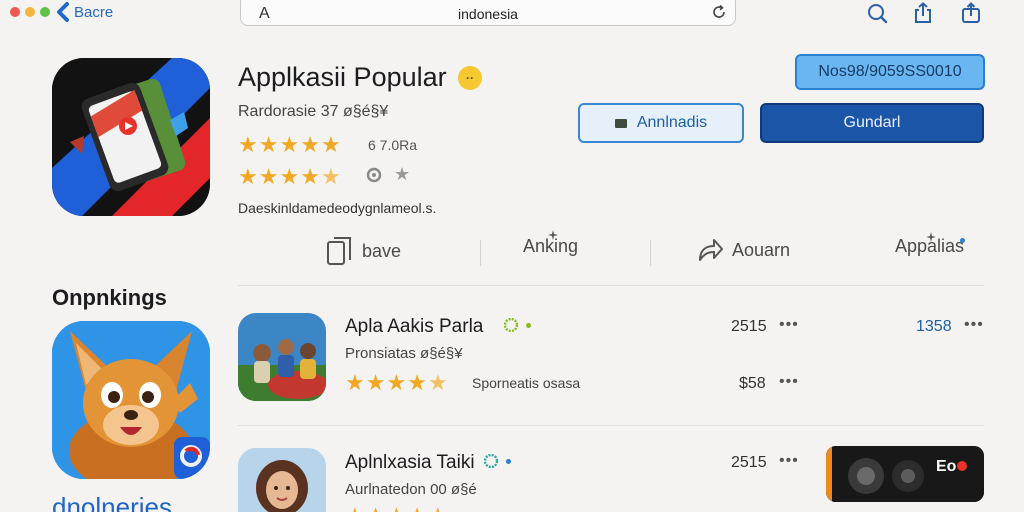 This screenshot has width=1024, height=512. I want to click on bottom-link: dnolneries, so click(112, 502).